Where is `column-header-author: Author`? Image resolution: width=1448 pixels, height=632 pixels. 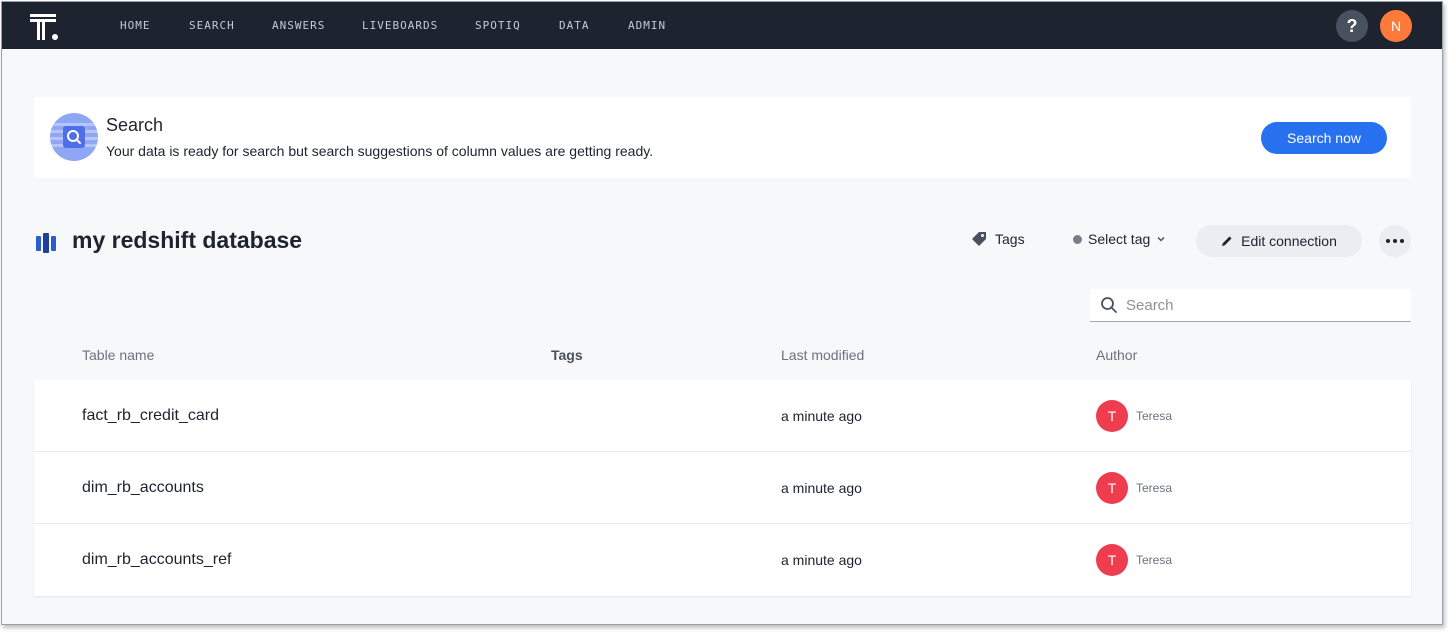 column-header-author: Author is located at coordinates (1116, 355).